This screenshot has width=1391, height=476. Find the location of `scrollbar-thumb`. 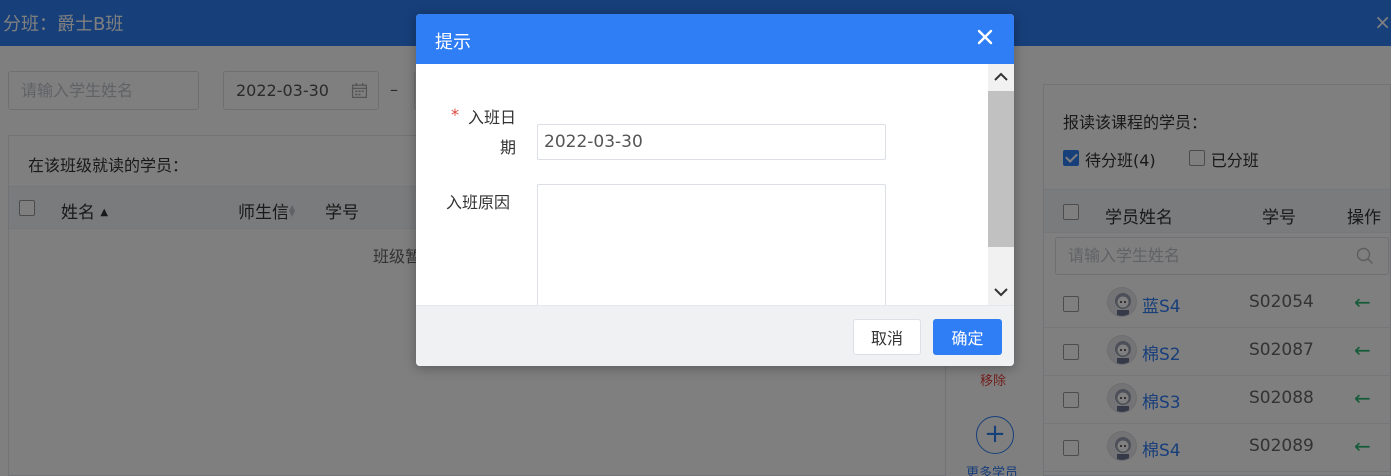

scrollbar-thumb is located at coordinates (1001, 169).